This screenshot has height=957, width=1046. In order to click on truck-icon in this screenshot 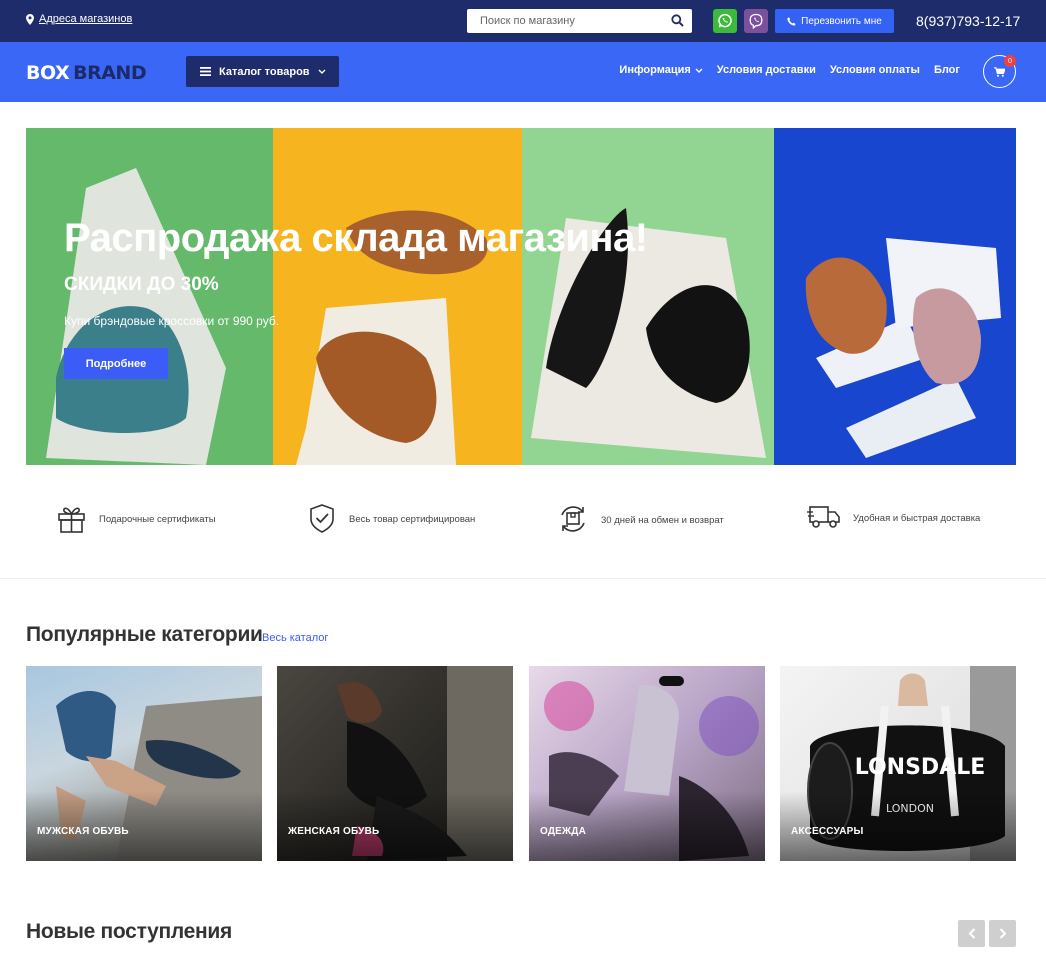, I will do `click(824, 518)`.